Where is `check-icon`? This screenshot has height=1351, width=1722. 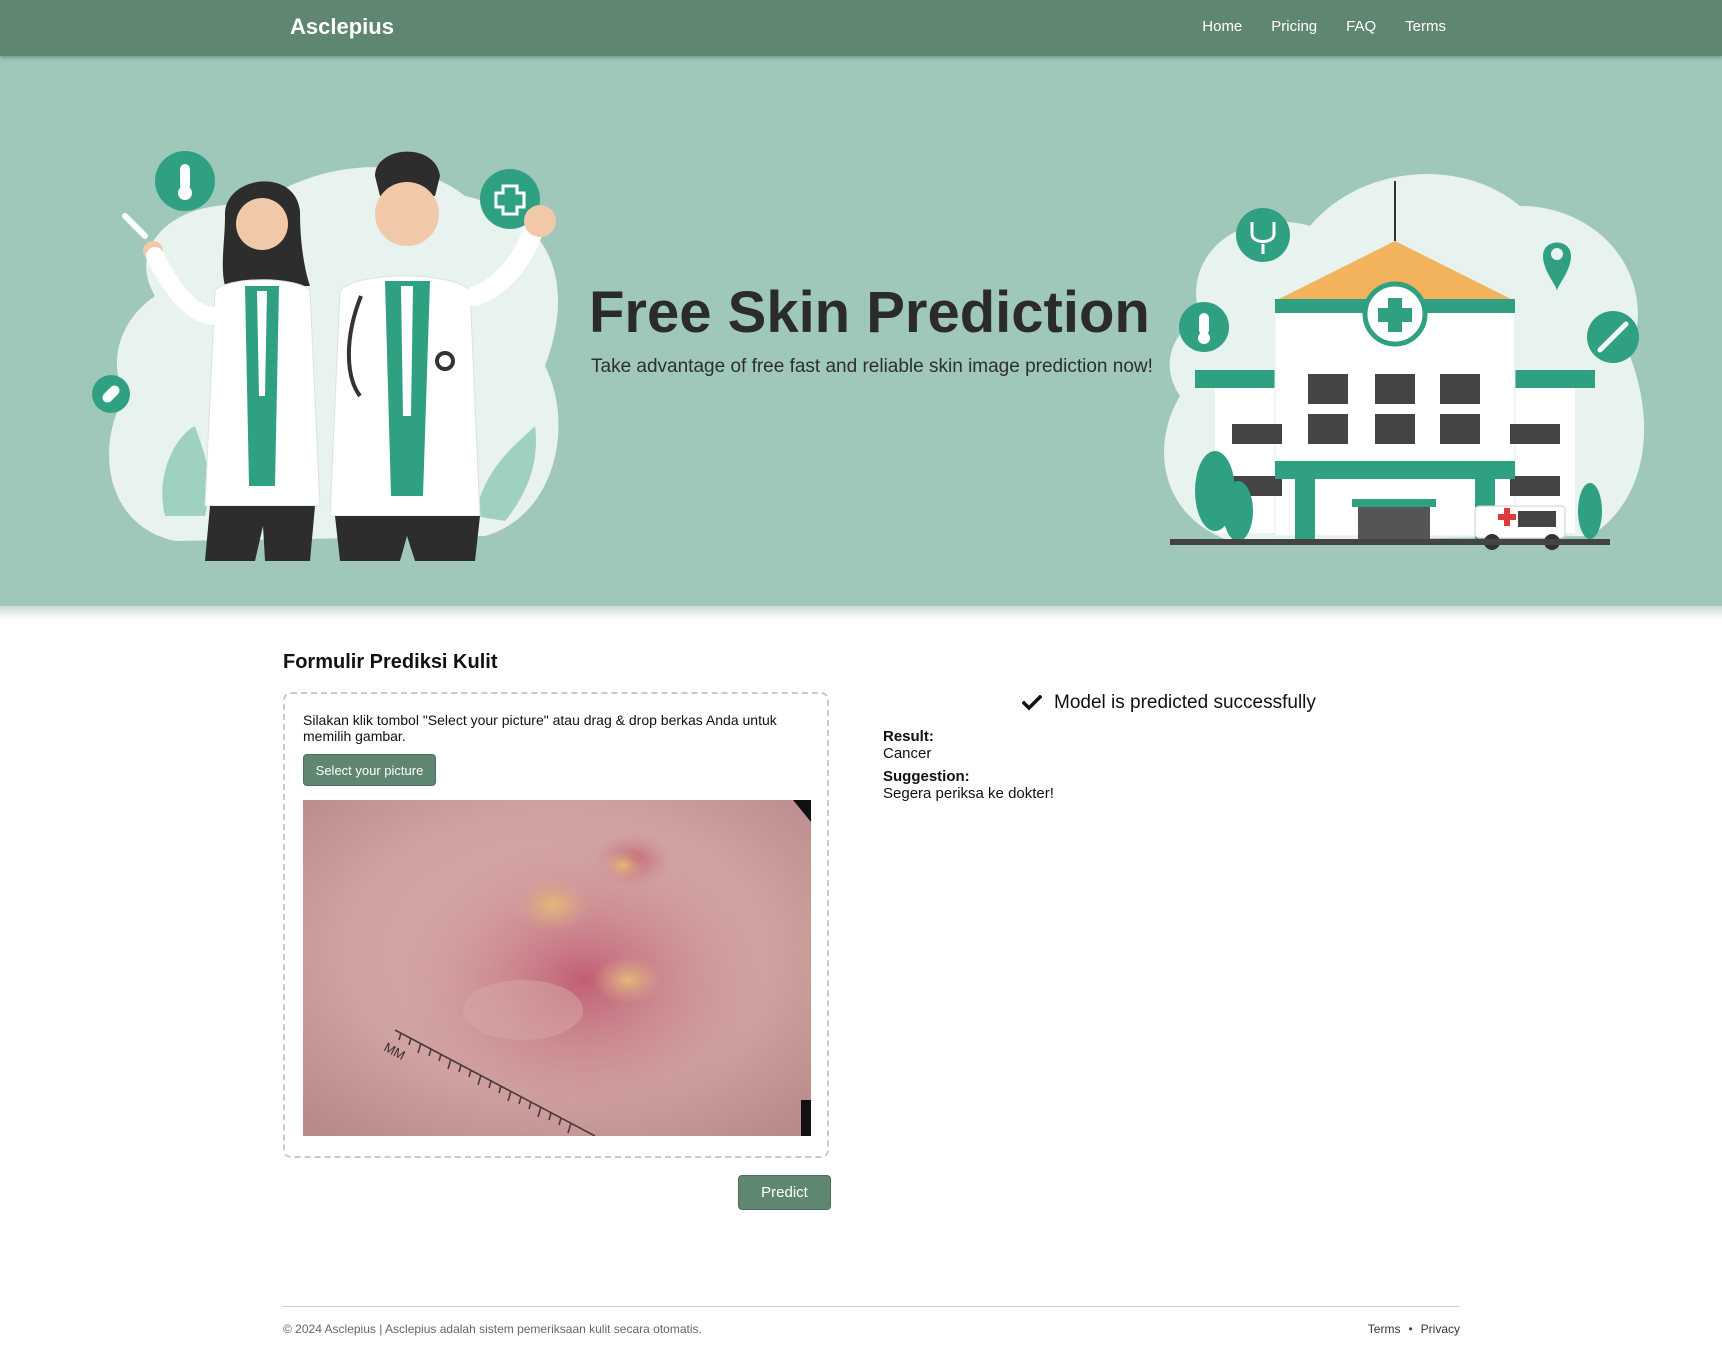
check-icon is located at coordinates (1032, 703).